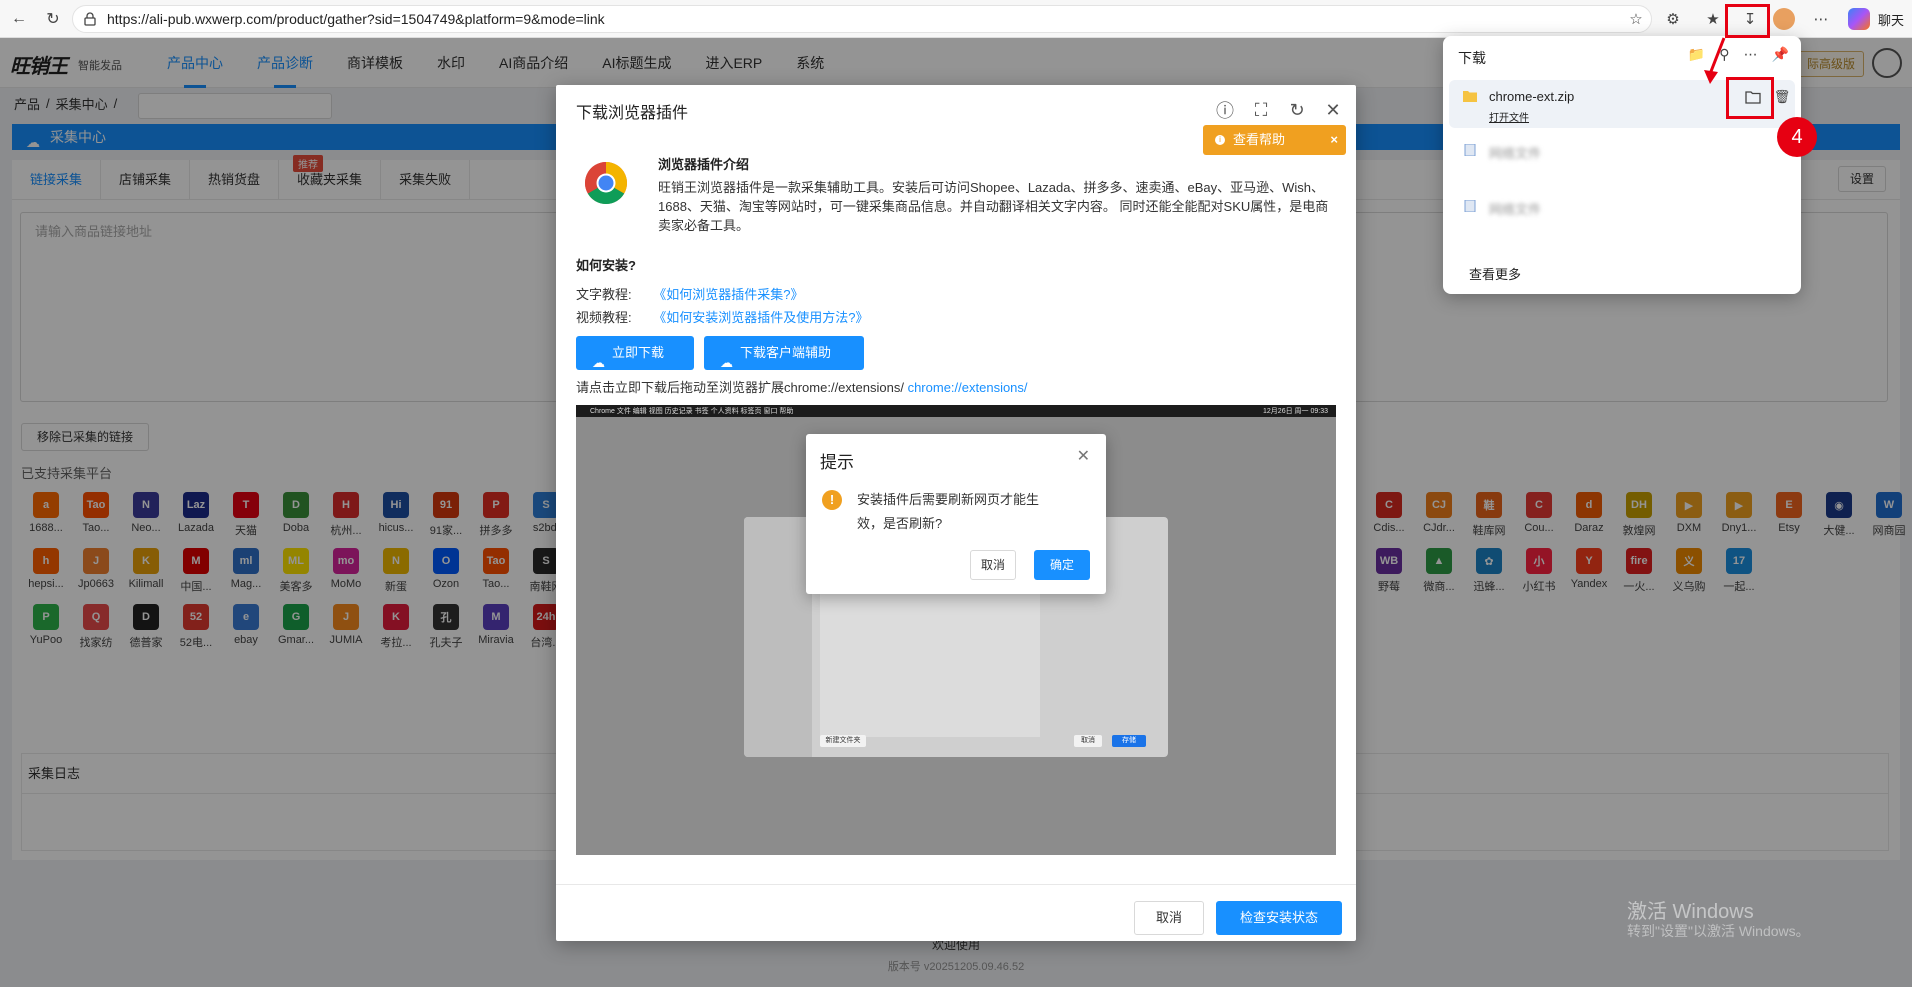 This screenshot has width=1912, height=987. I want to click on view-help-button: i 查看帮助 ×, so click(1274, 140).